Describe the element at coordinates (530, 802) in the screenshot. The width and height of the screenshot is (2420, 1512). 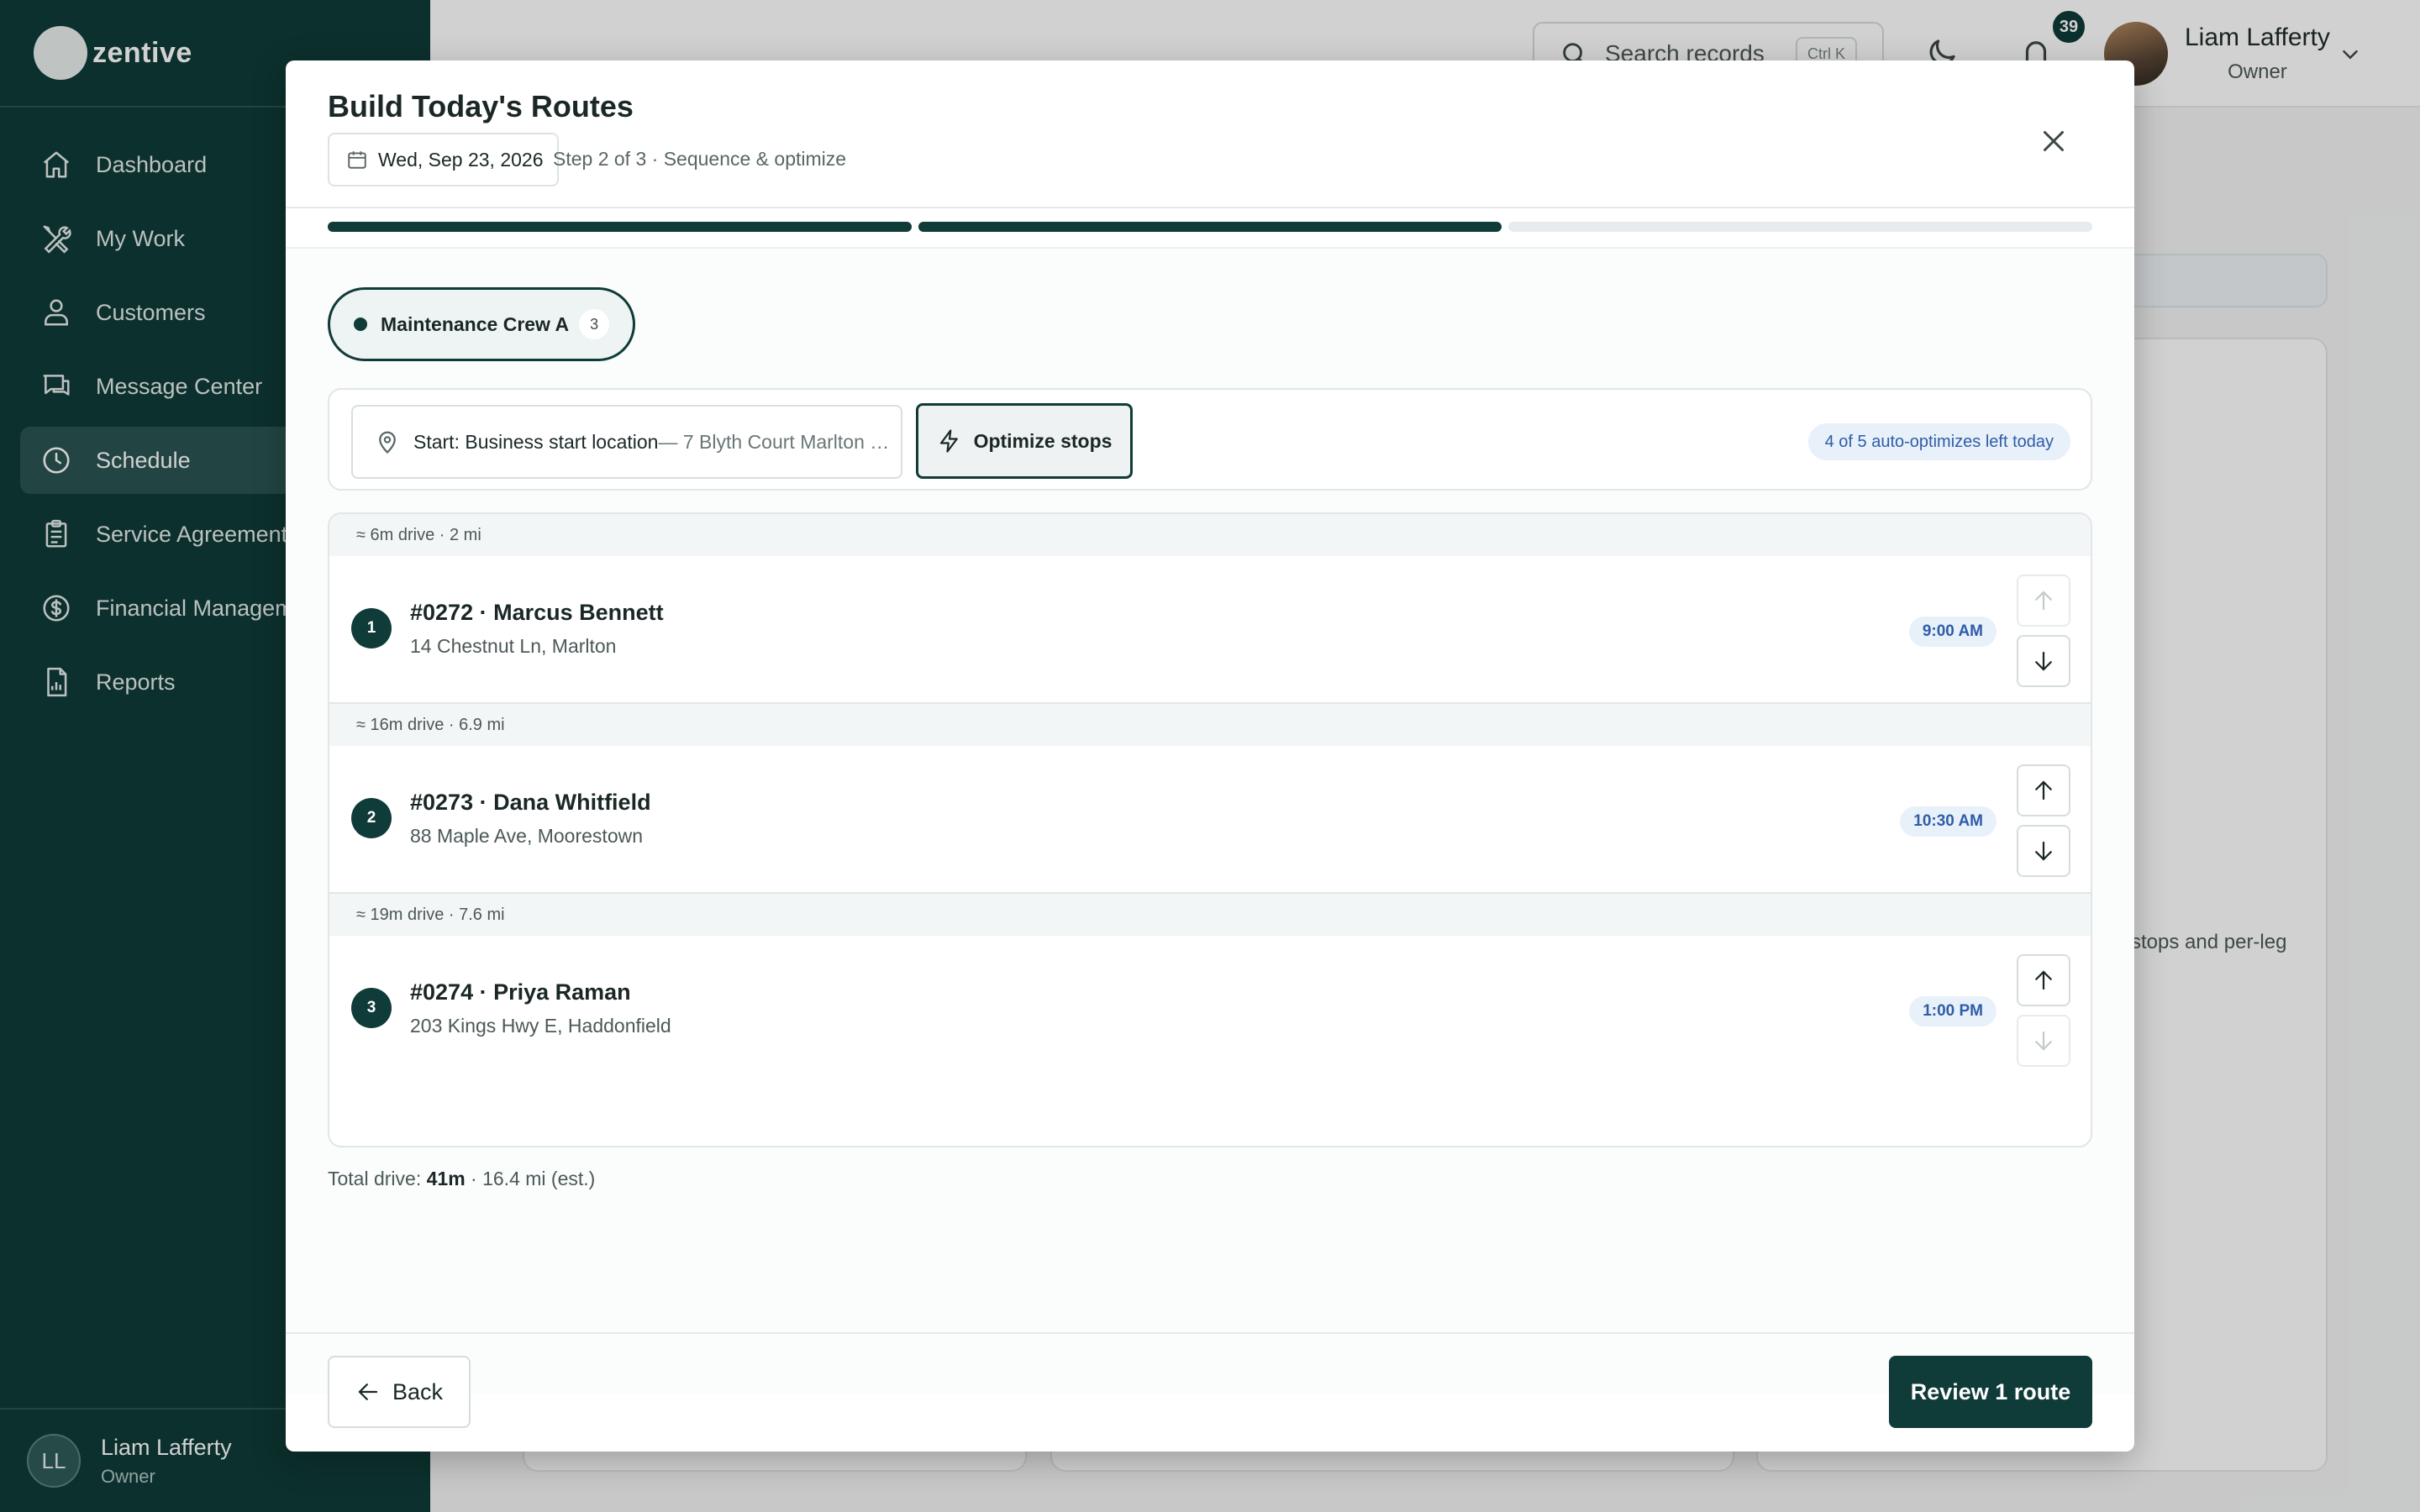
I see `stop-title: #0273 · Dana Whitfield` at that location.